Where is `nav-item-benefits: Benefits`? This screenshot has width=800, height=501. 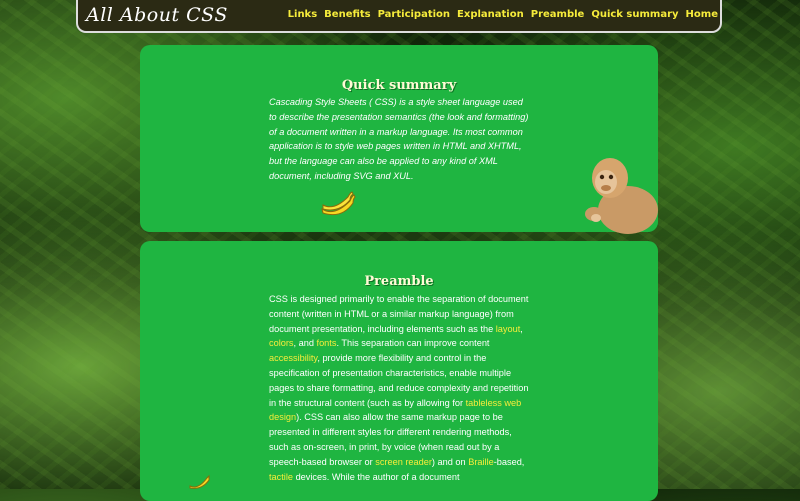 nav-item-benefits: Benefits is located at coordinates (347, 14).